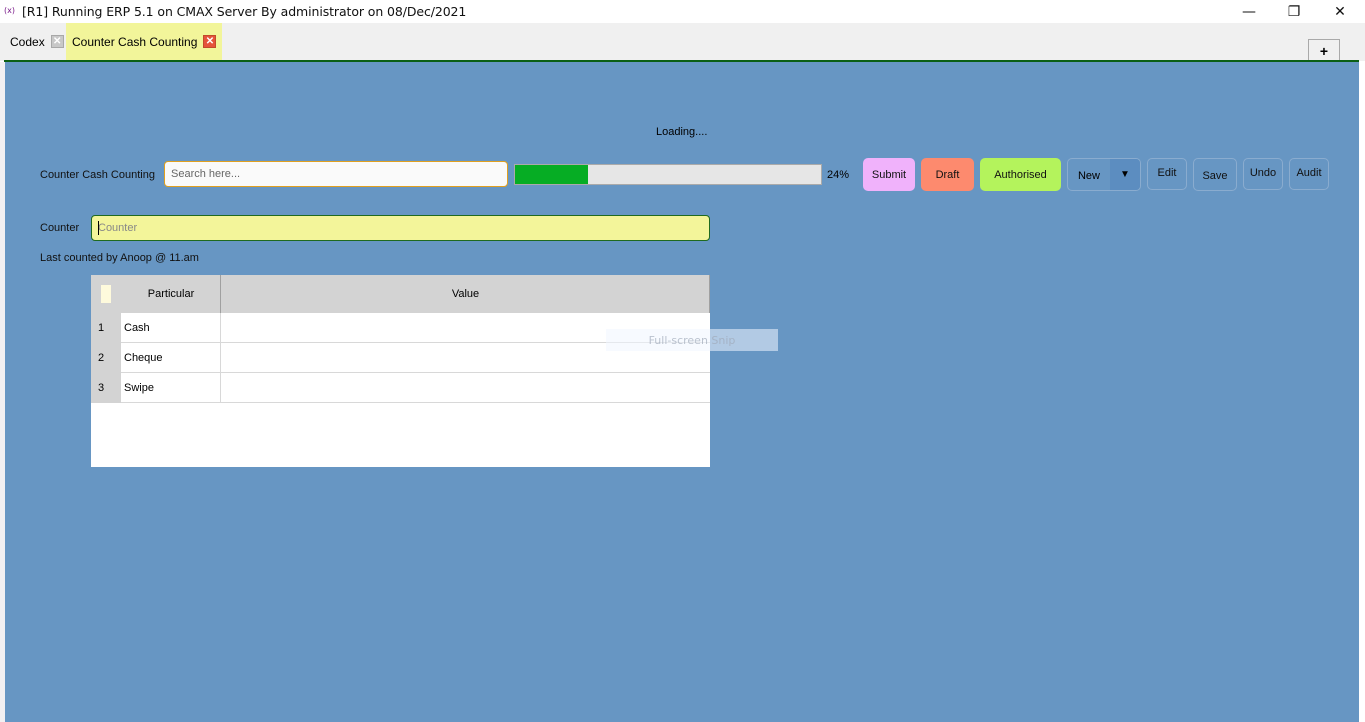 Image resolution: width=1365 pixels, height=722 pixels. I want to click on chevron-down-icon: ▼, so click(1125, 174).